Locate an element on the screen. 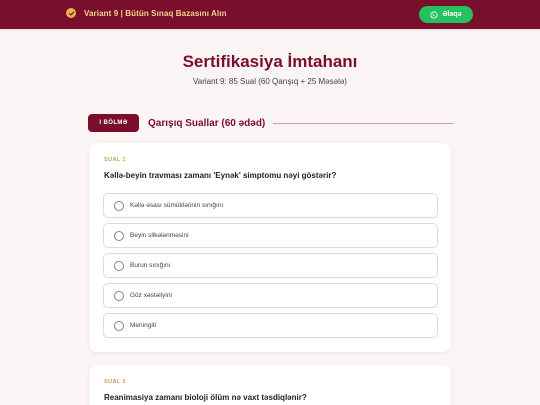 The image size is (540, 405). promo-link: Variant 9 | Bütün Sınaq Bazasını Alın is located at coordinates (146, 13).